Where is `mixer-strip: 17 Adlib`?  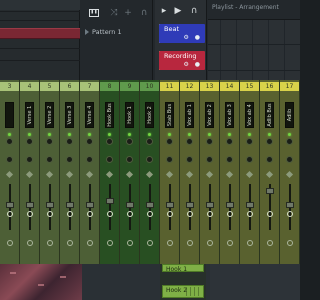
mixer-strip: 17 Adlib is located at coordinates (290, 172).